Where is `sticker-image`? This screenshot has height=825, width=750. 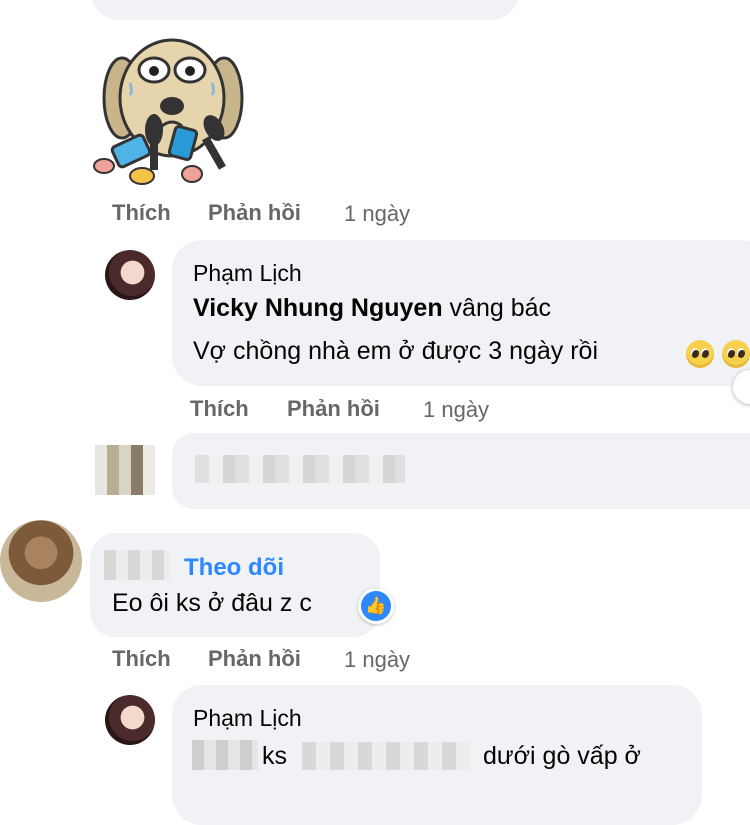
sticker-image is located at coordinates (168, 111).